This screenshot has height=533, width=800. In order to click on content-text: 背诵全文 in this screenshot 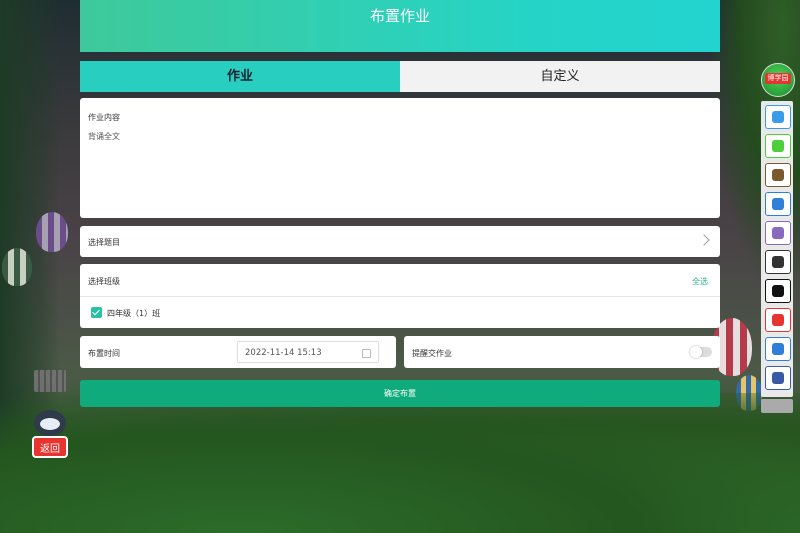, I will do `click(104, 136)`.